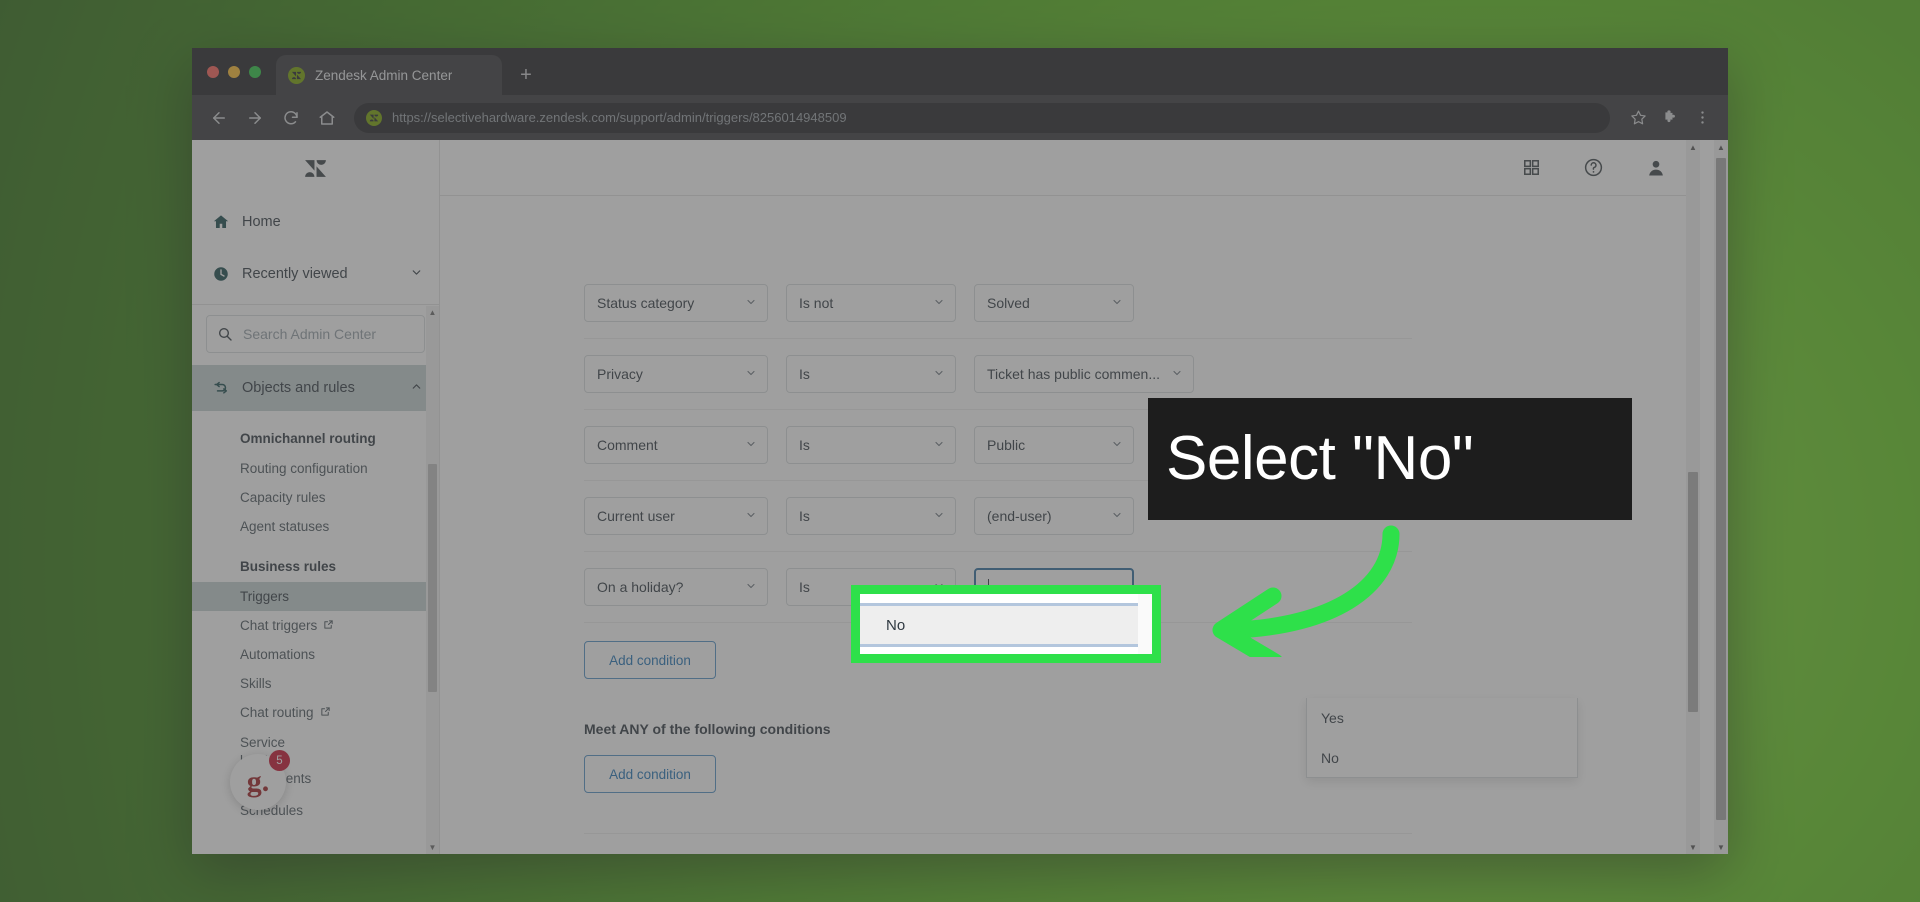 Image resolution: width=1920 pixels, height=902 pixels. I want to click on condition-value: Public, so click(1006, 445).